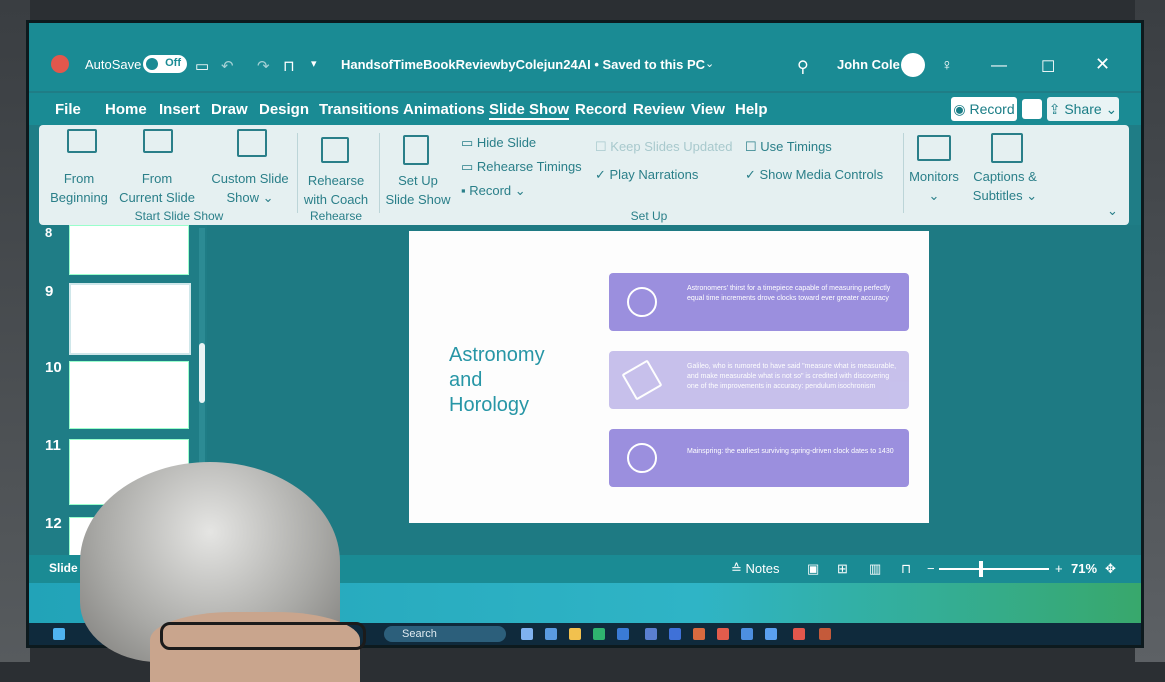 The width and height of the screenshot is (1165, 682). I want to click on notes-button: ≙ Notes, so click(755, 569).